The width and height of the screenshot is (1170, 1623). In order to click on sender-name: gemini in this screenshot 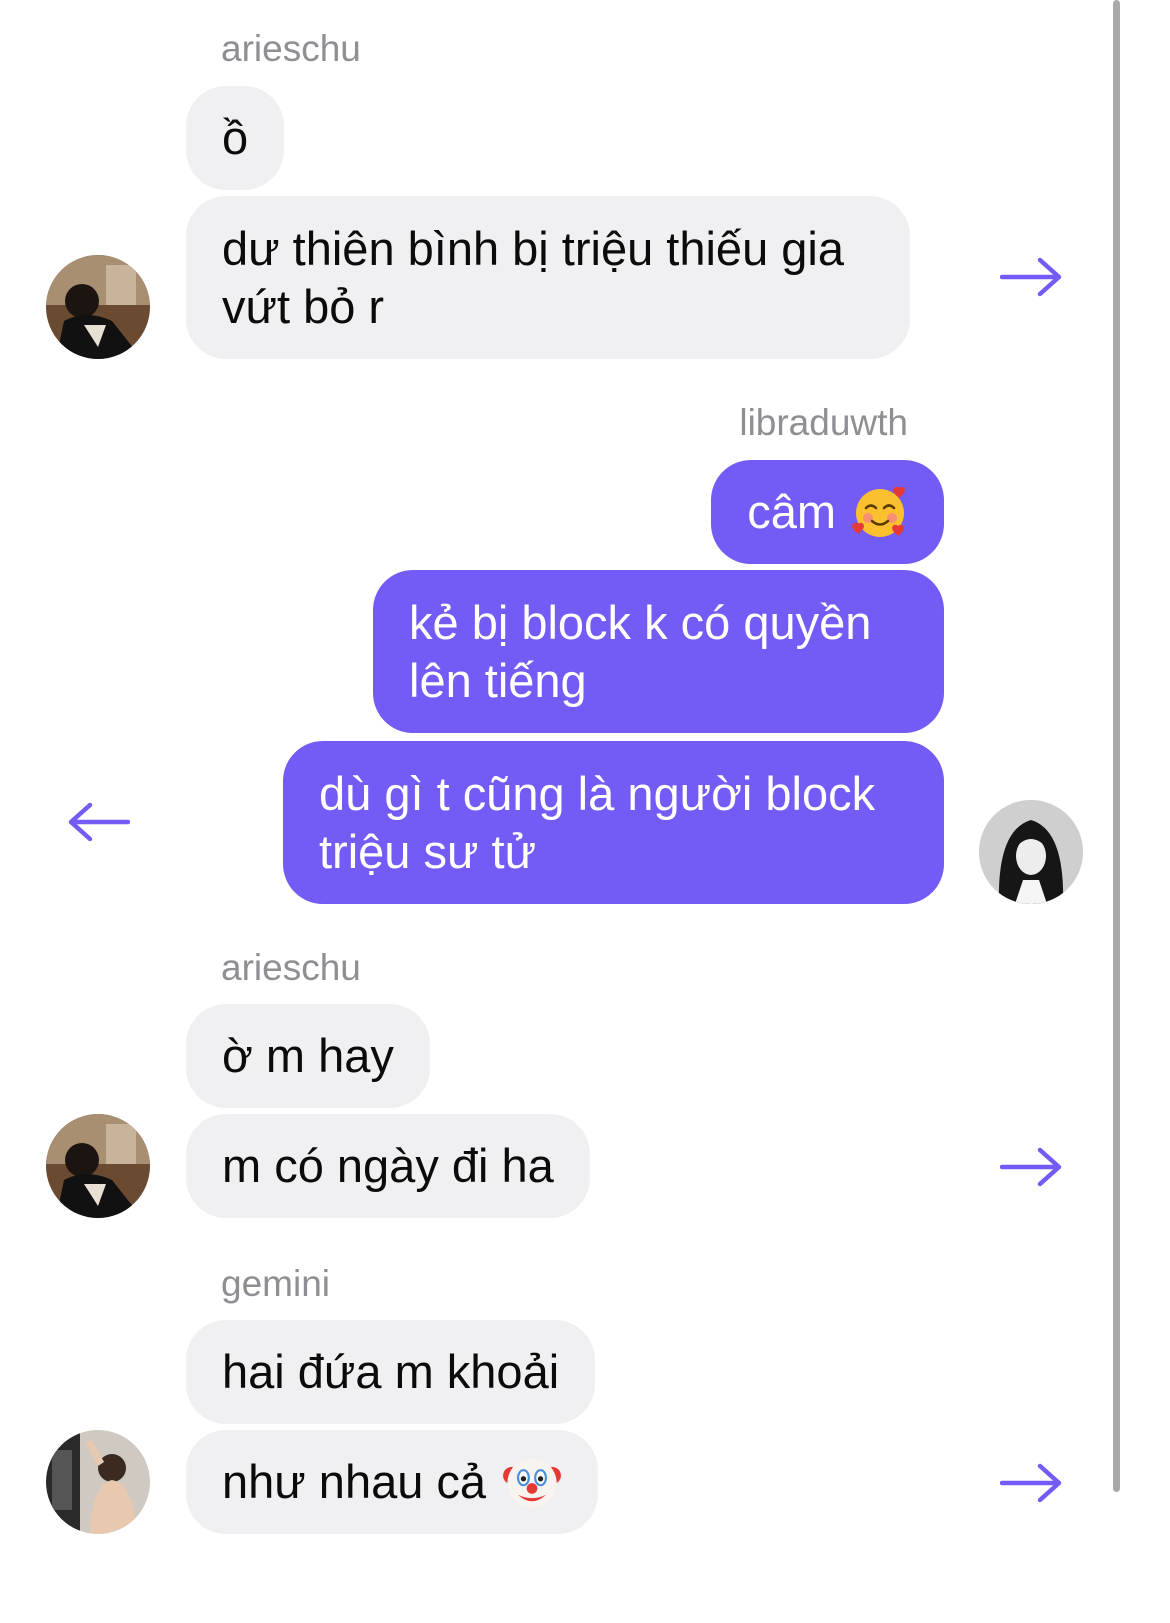, I will do `click(275, 1283)`.